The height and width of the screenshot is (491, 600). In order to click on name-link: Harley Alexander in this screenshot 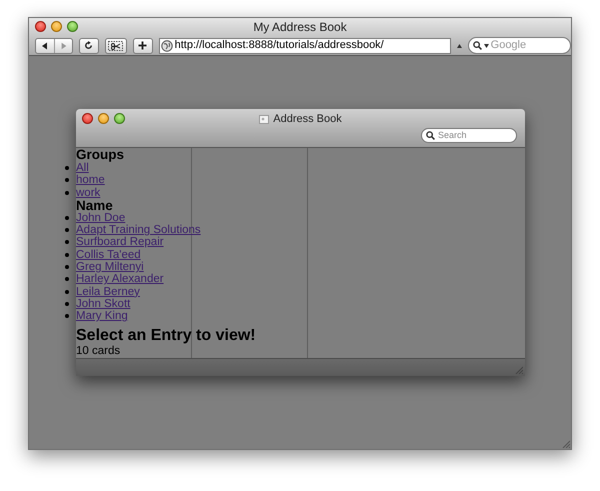, I will do `click(120, 279)`.